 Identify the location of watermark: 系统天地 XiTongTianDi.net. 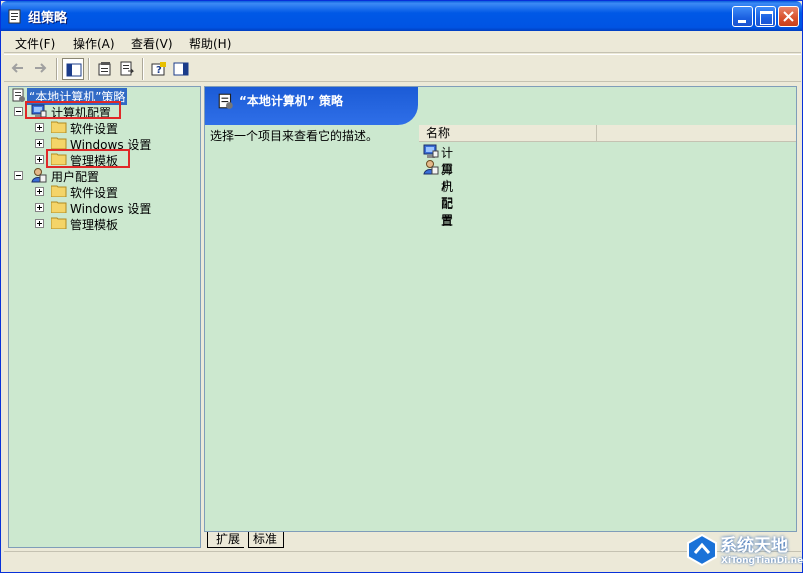
(743, 551).